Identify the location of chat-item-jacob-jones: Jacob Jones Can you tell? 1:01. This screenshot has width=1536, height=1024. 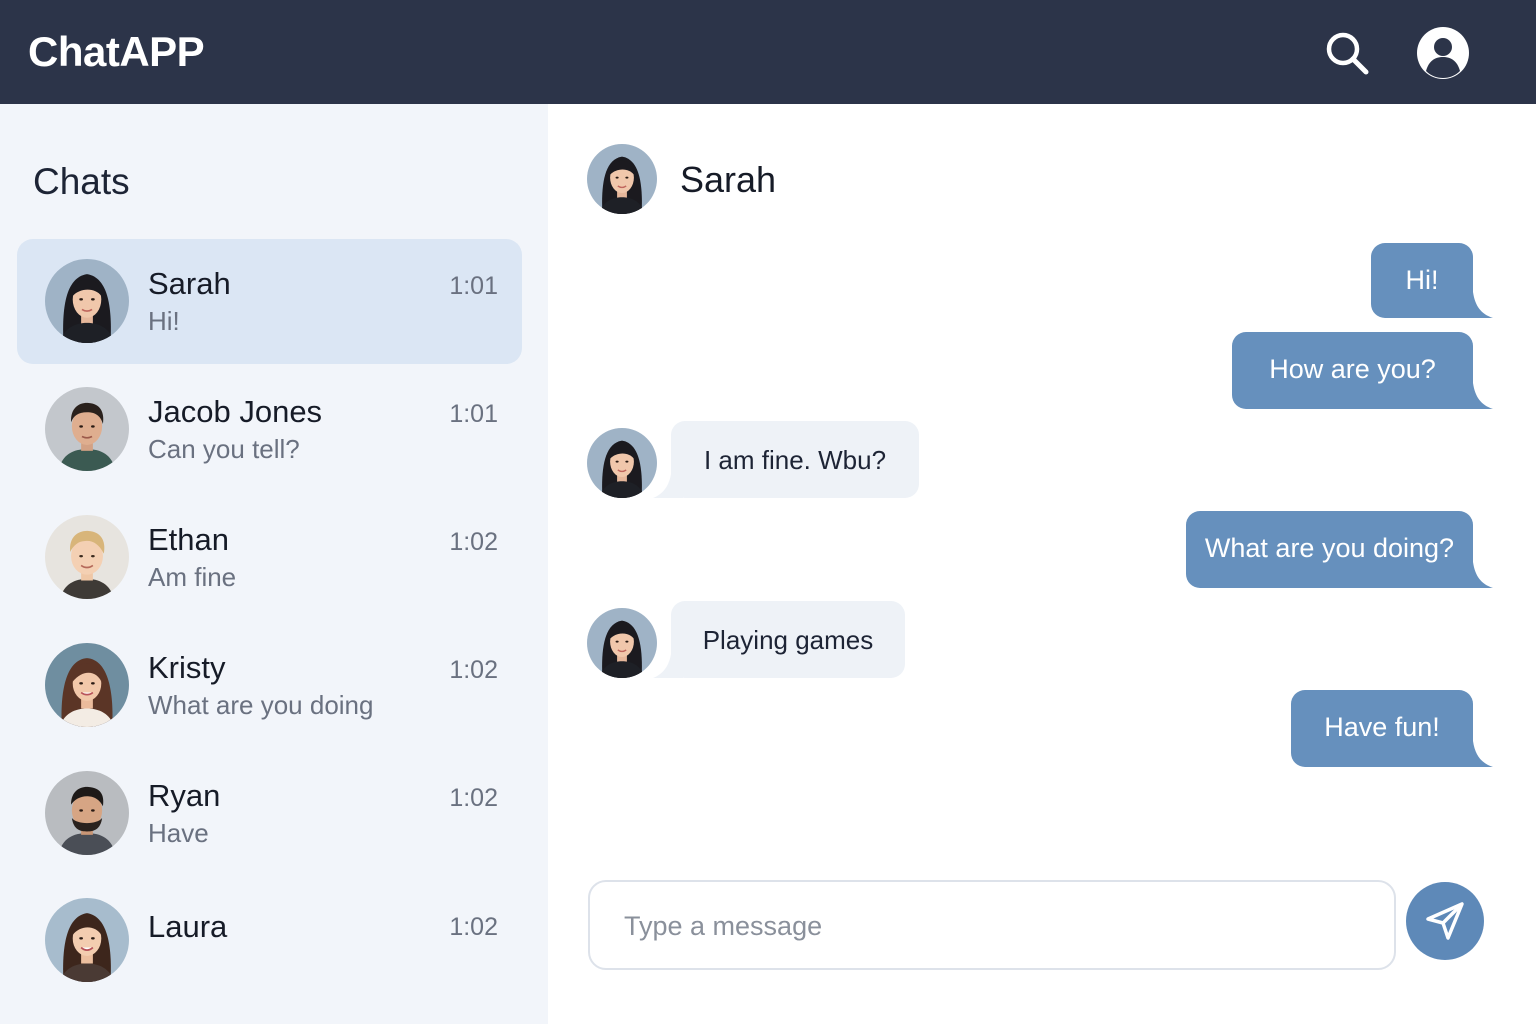
(269, 429).